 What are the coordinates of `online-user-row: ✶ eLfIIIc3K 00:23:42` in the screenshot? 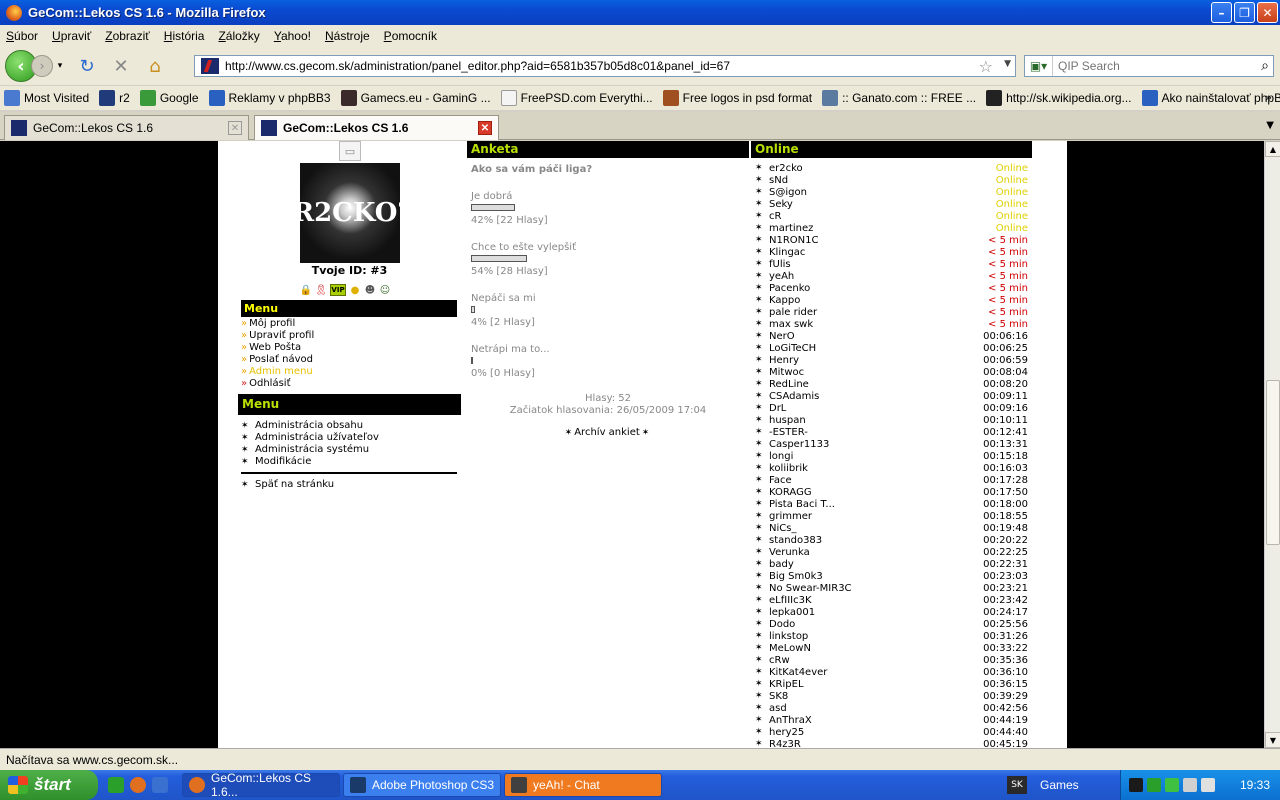 It's located at (891, 600).